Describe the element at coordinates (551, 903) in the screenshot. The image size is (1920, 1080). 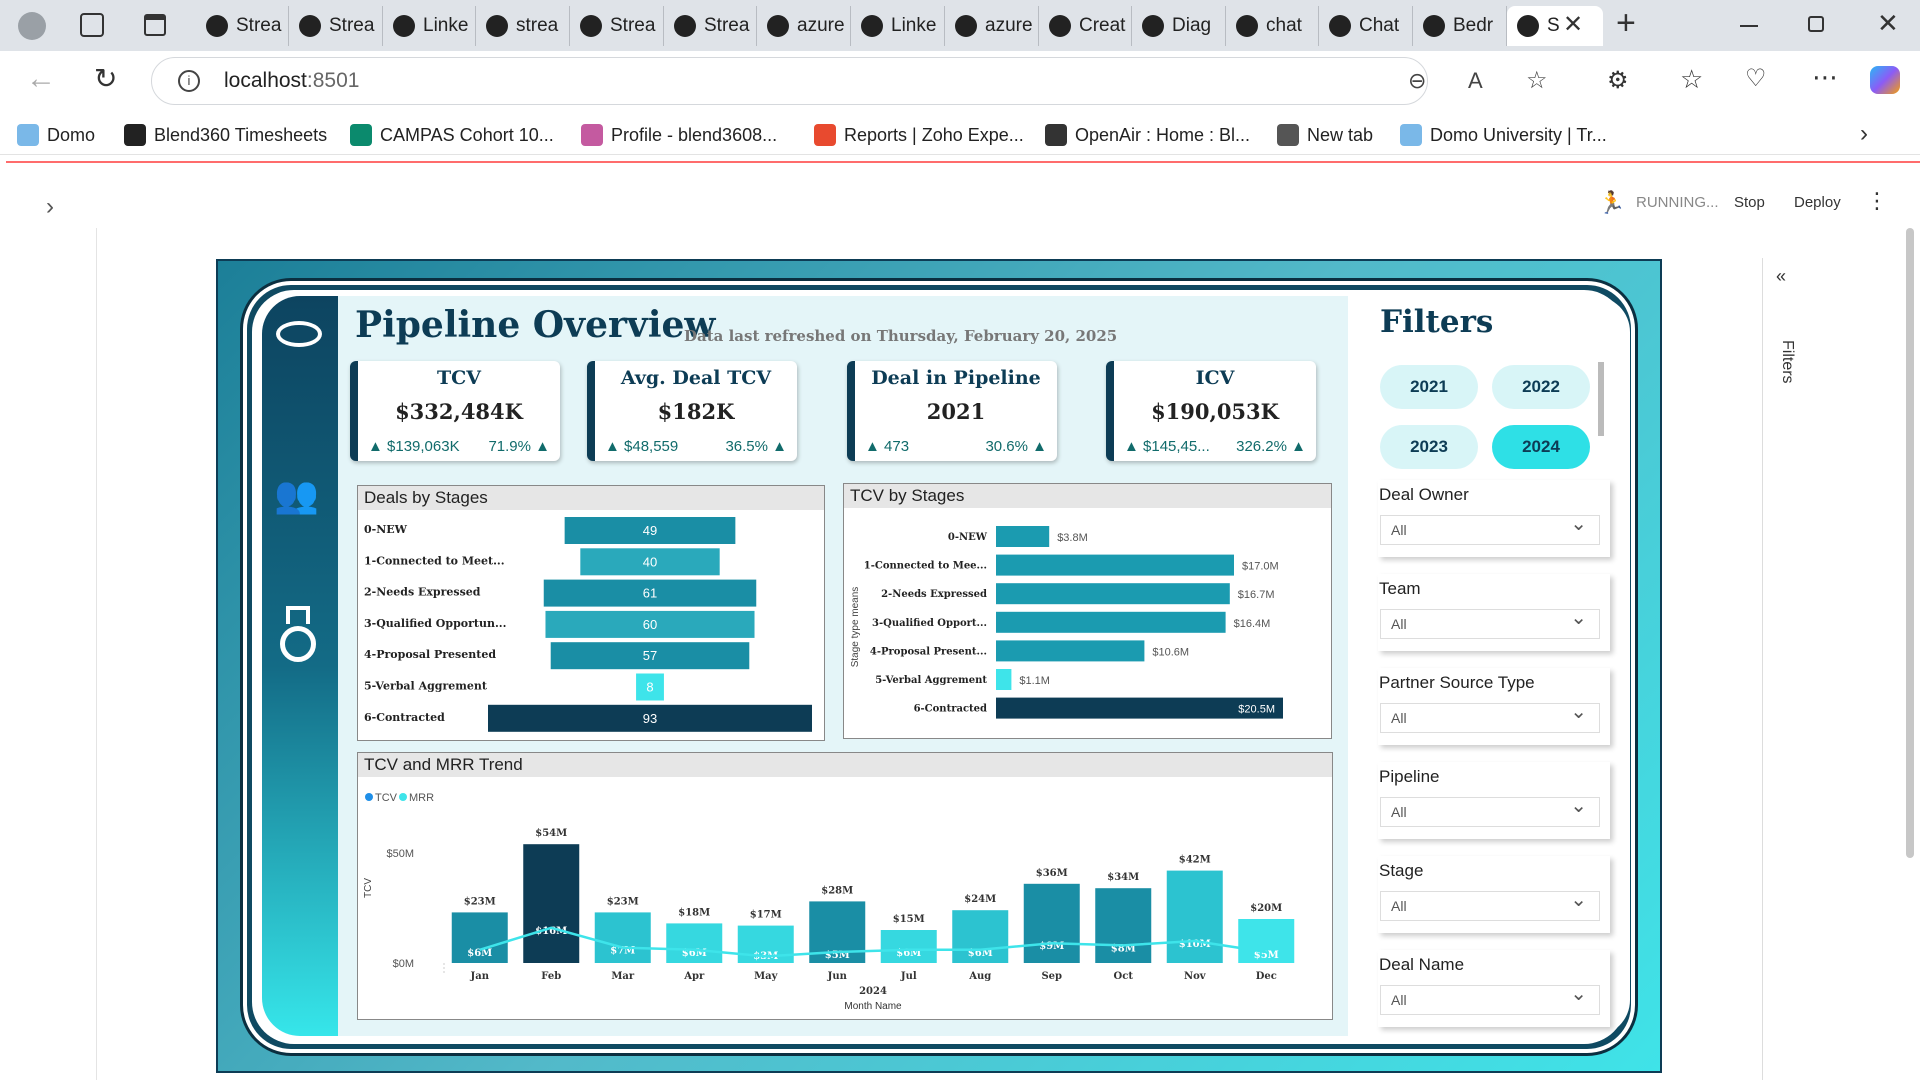
I see `tcv-bar` at that location.